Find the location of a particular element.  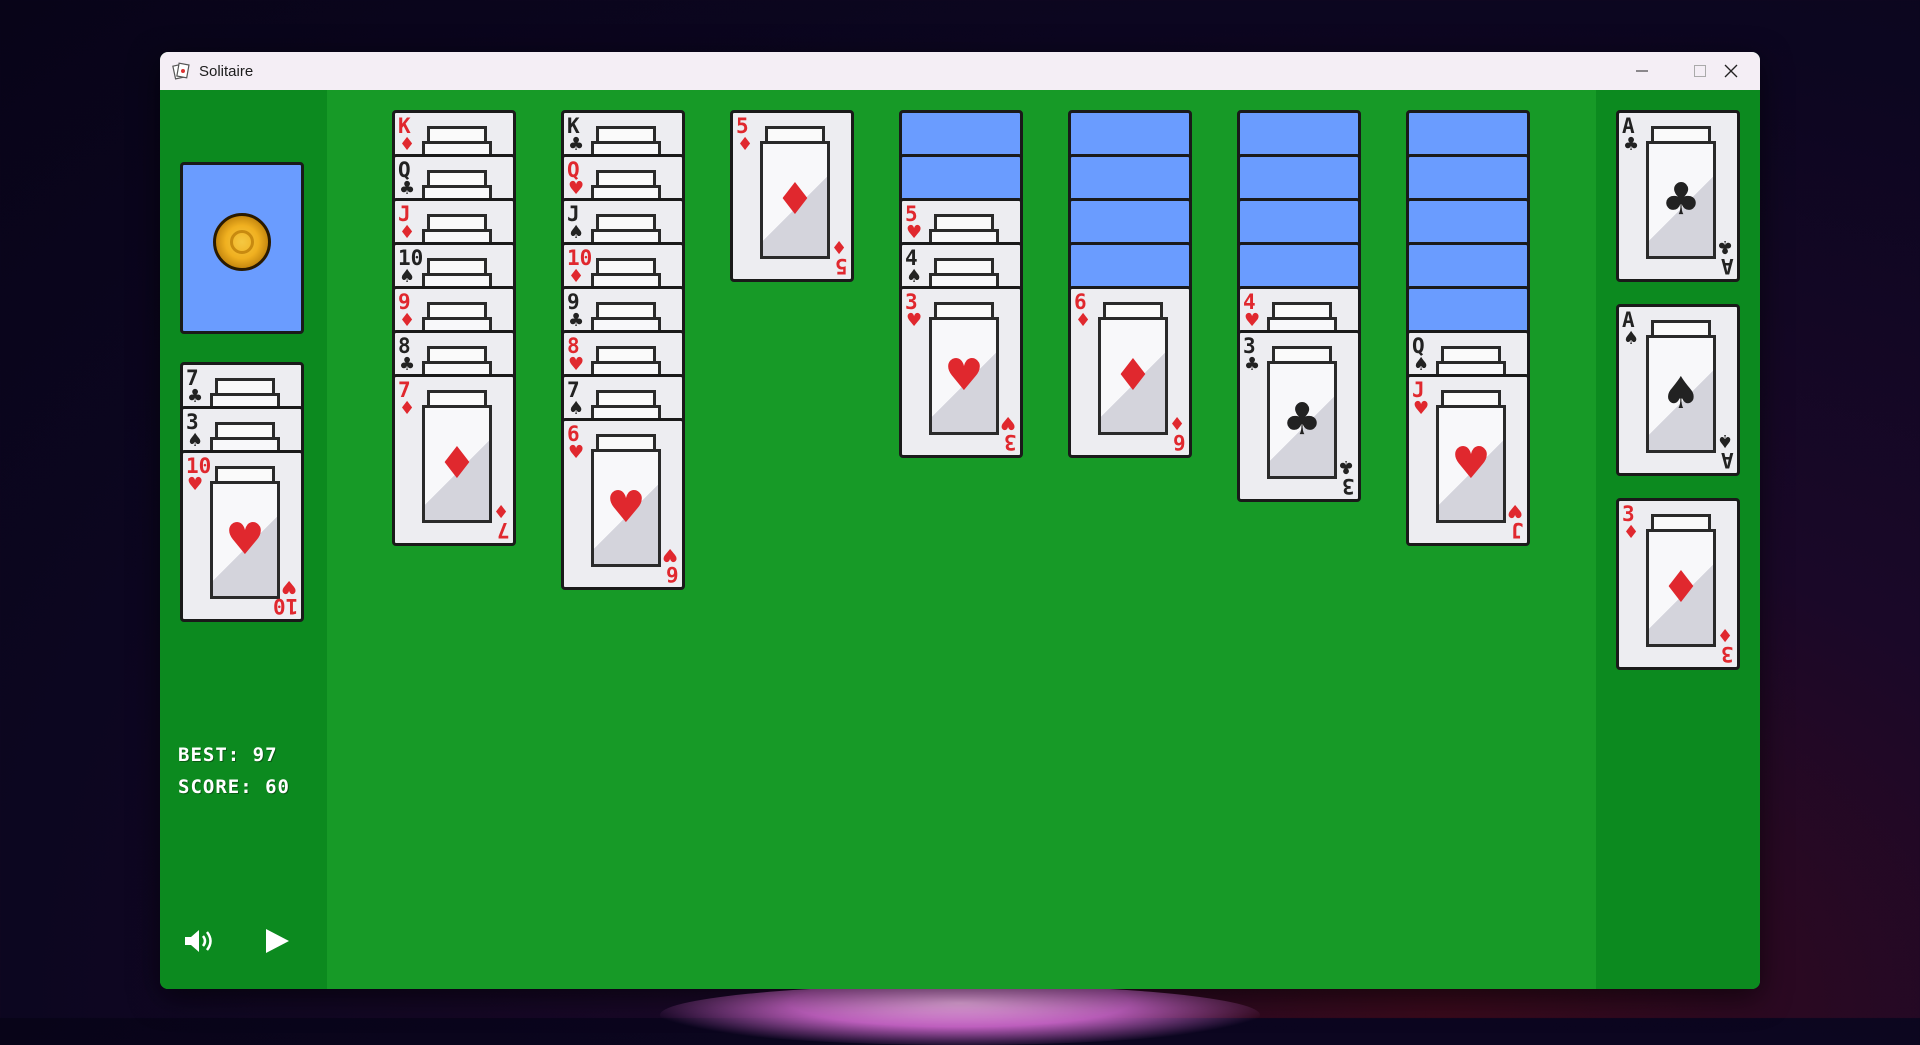

card-center-pip: ♠ is located at coordinates (1681, 394).